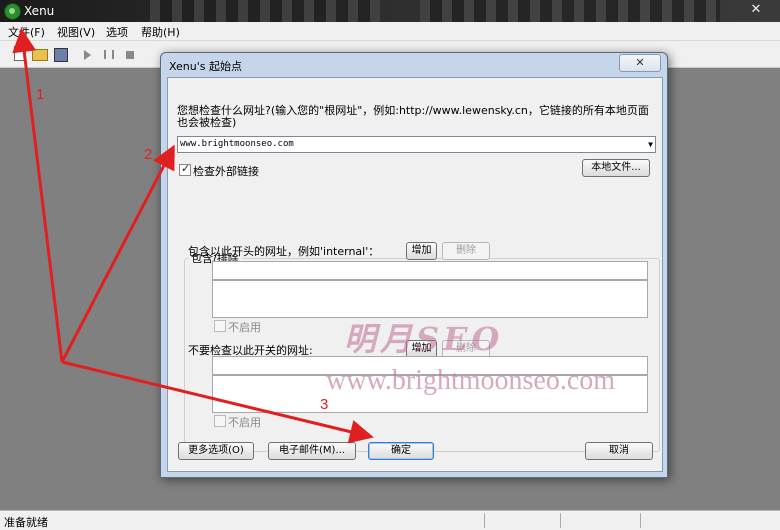 The image size is (780, 530). I want to click on stop-icon, so click(130, 55).